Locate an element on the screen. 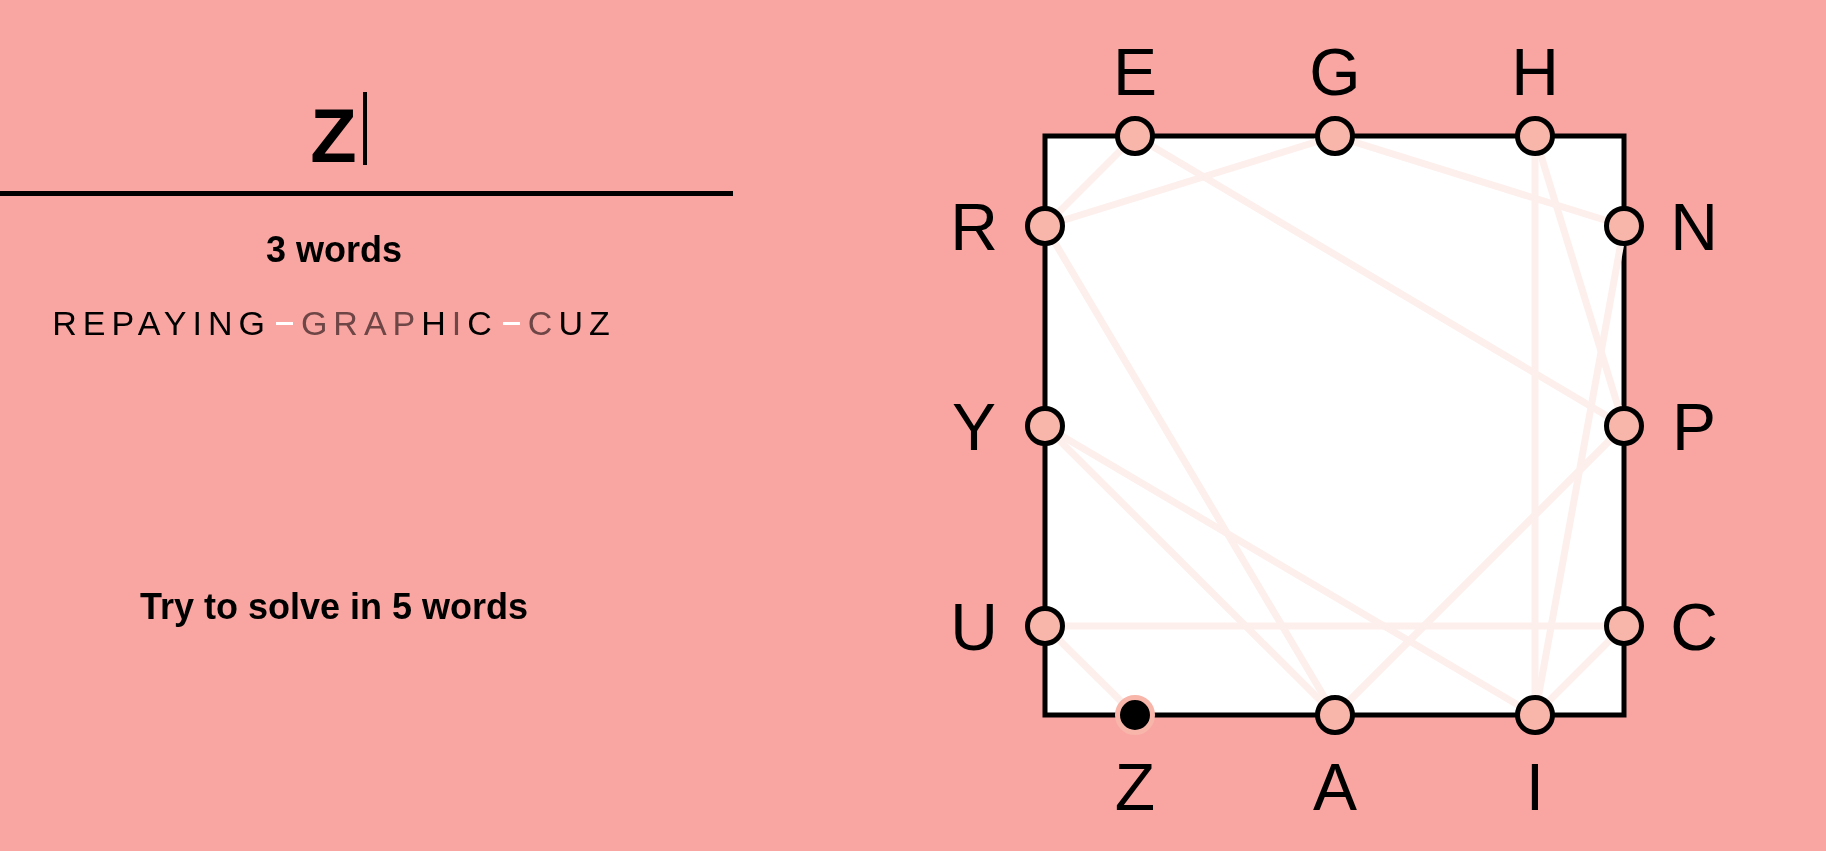  word-count: 3 words is located at coordinates (333, 250).